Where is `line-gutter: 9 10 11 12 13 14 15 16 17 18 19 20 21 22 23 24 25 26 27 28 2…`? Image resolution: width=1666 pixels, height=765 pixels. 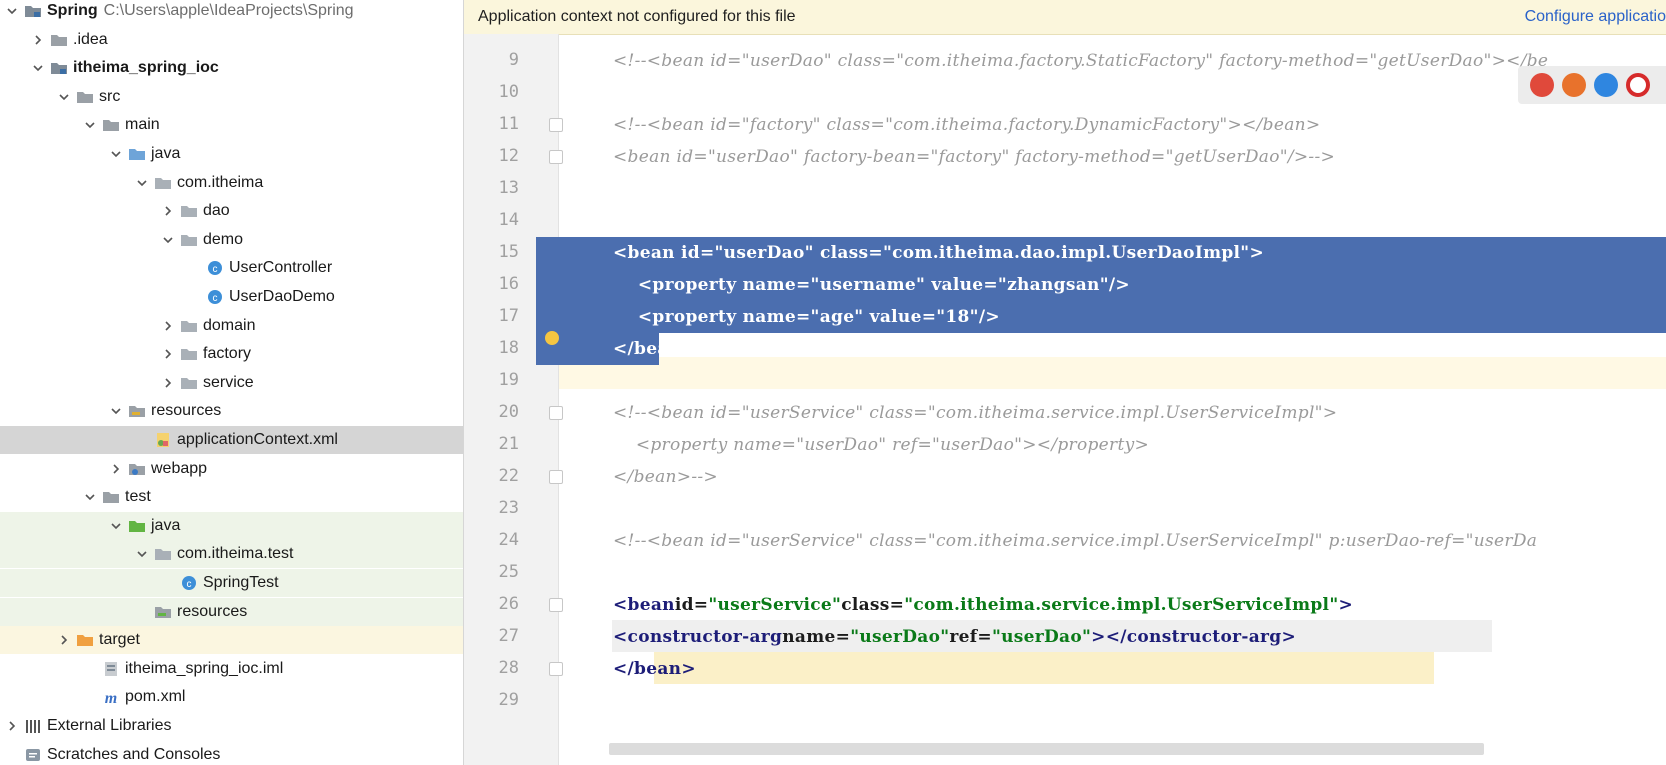 line-gutter: 9 10 11 12 13 14 15 16 17 18 19 20 21 22 23 24 25 26 27 28 2… is located at coordinates (513, 399).